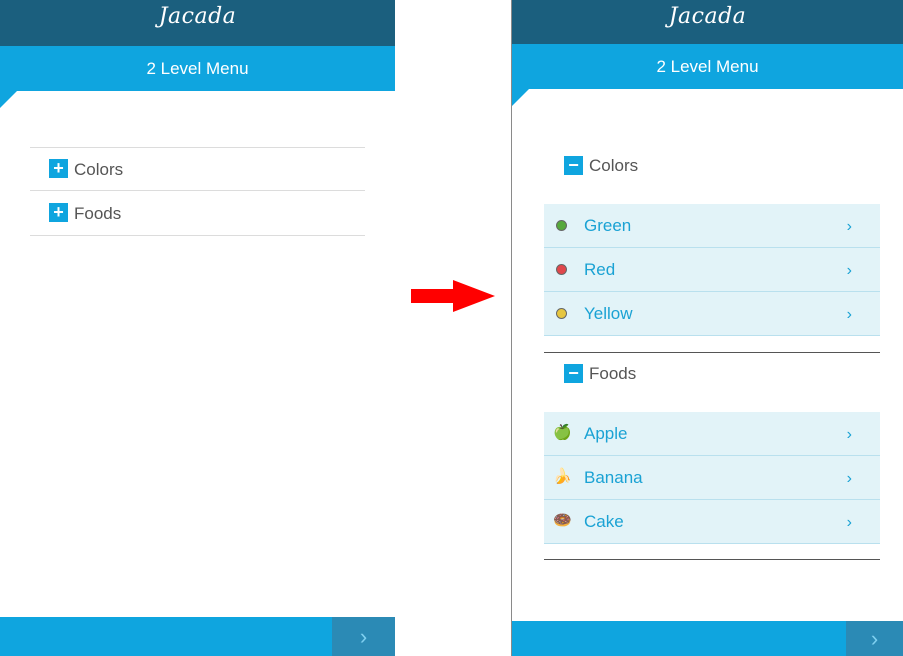 The image size is (903, 656). I want to click on cake-icon: 🍩, so click(562, 520).